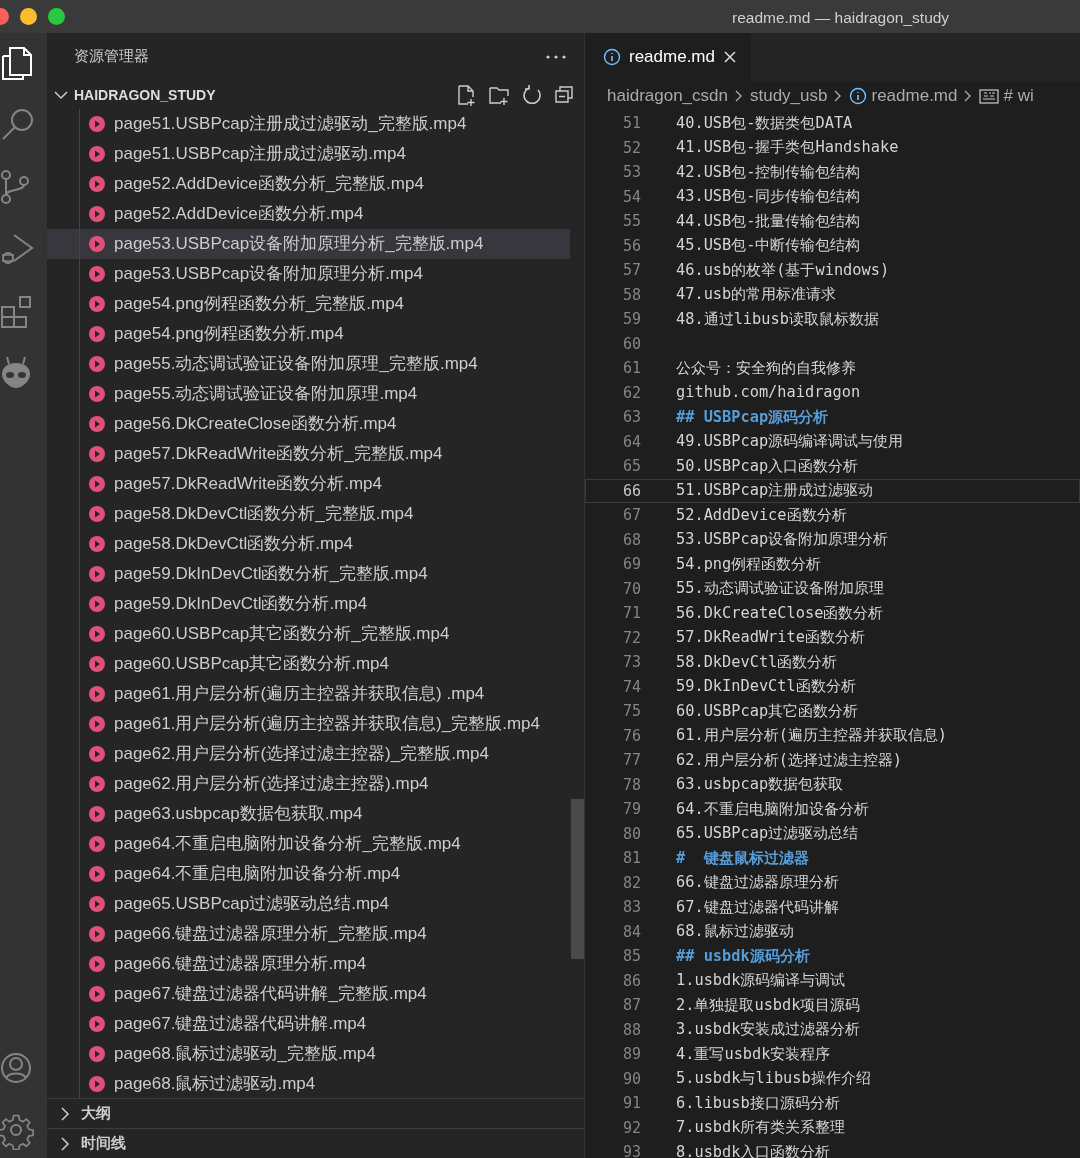 This screenshot has width=1080, height=1158. What do you see at coordinates (631, 638) in the screenshot?
I see `line-number: 72` at bounding box center [631, 638].